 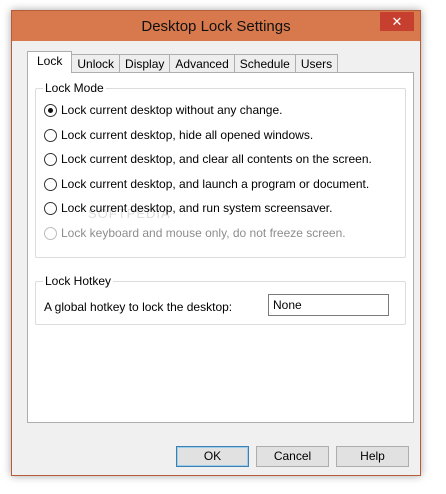 What do you see at coordinates (202, 63) in the screenshot?
I see `tab-advanced: Advanced` at bounding box center [202, 63].